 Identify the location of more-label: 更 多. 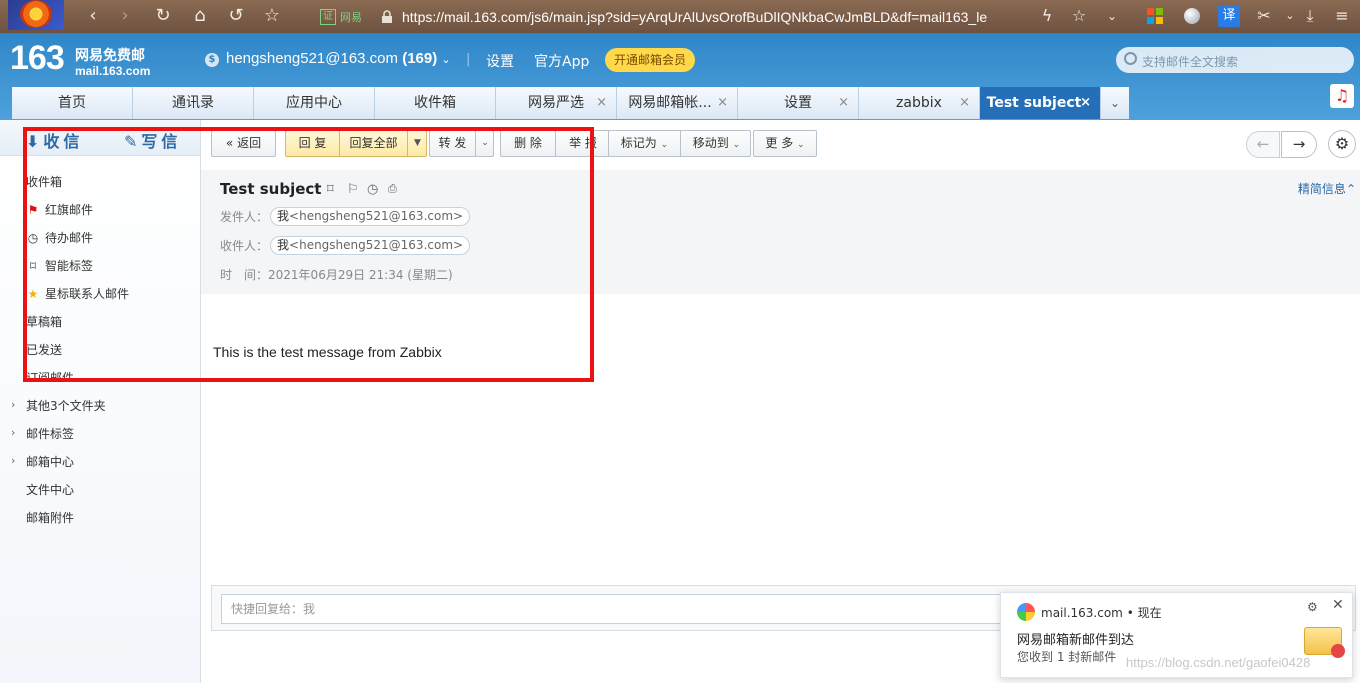
(779, 143).